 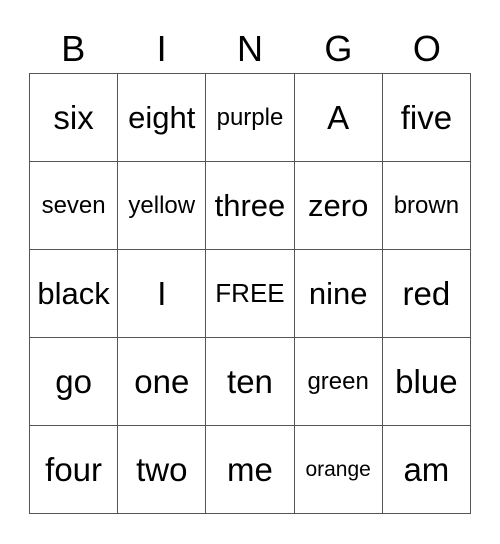 I want to click on bingo-cell-o4: blue, so click(x=426, y=381).